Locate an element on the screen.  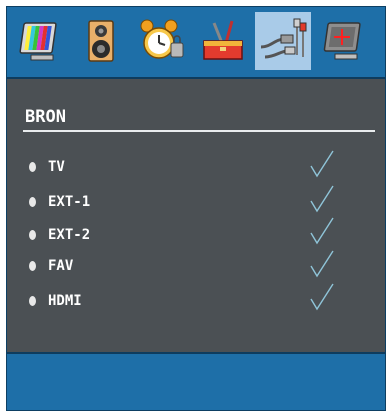
source-item-ext2: EXT-2 is located at coordinates (59, 235).